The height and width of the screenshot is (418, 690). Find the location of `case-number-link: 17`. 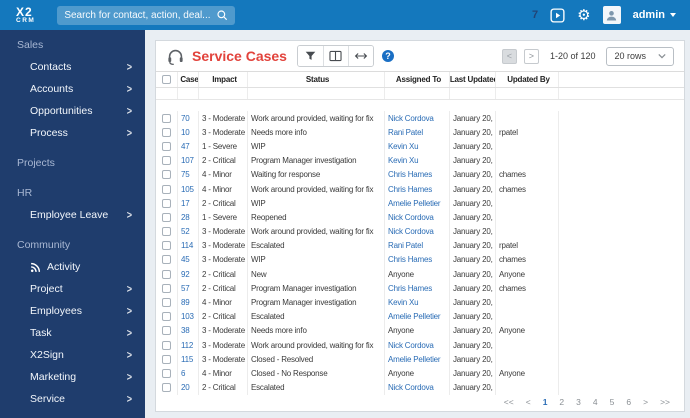

case-number-link: 17 is located at coordinates (185, 203).